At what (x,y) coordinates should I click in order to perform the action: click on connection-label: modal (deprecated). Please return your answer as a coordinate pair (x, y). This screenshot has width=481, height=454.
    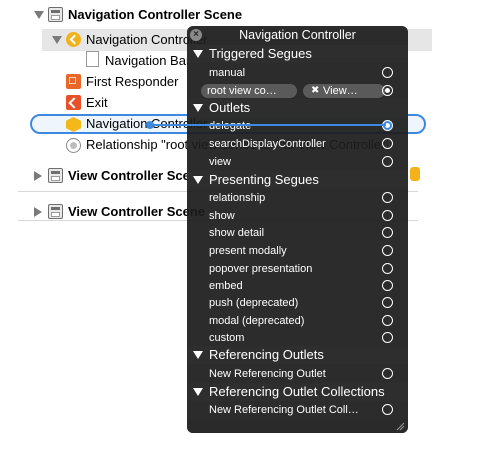
    Looking at the image, I should click on (257, 321).